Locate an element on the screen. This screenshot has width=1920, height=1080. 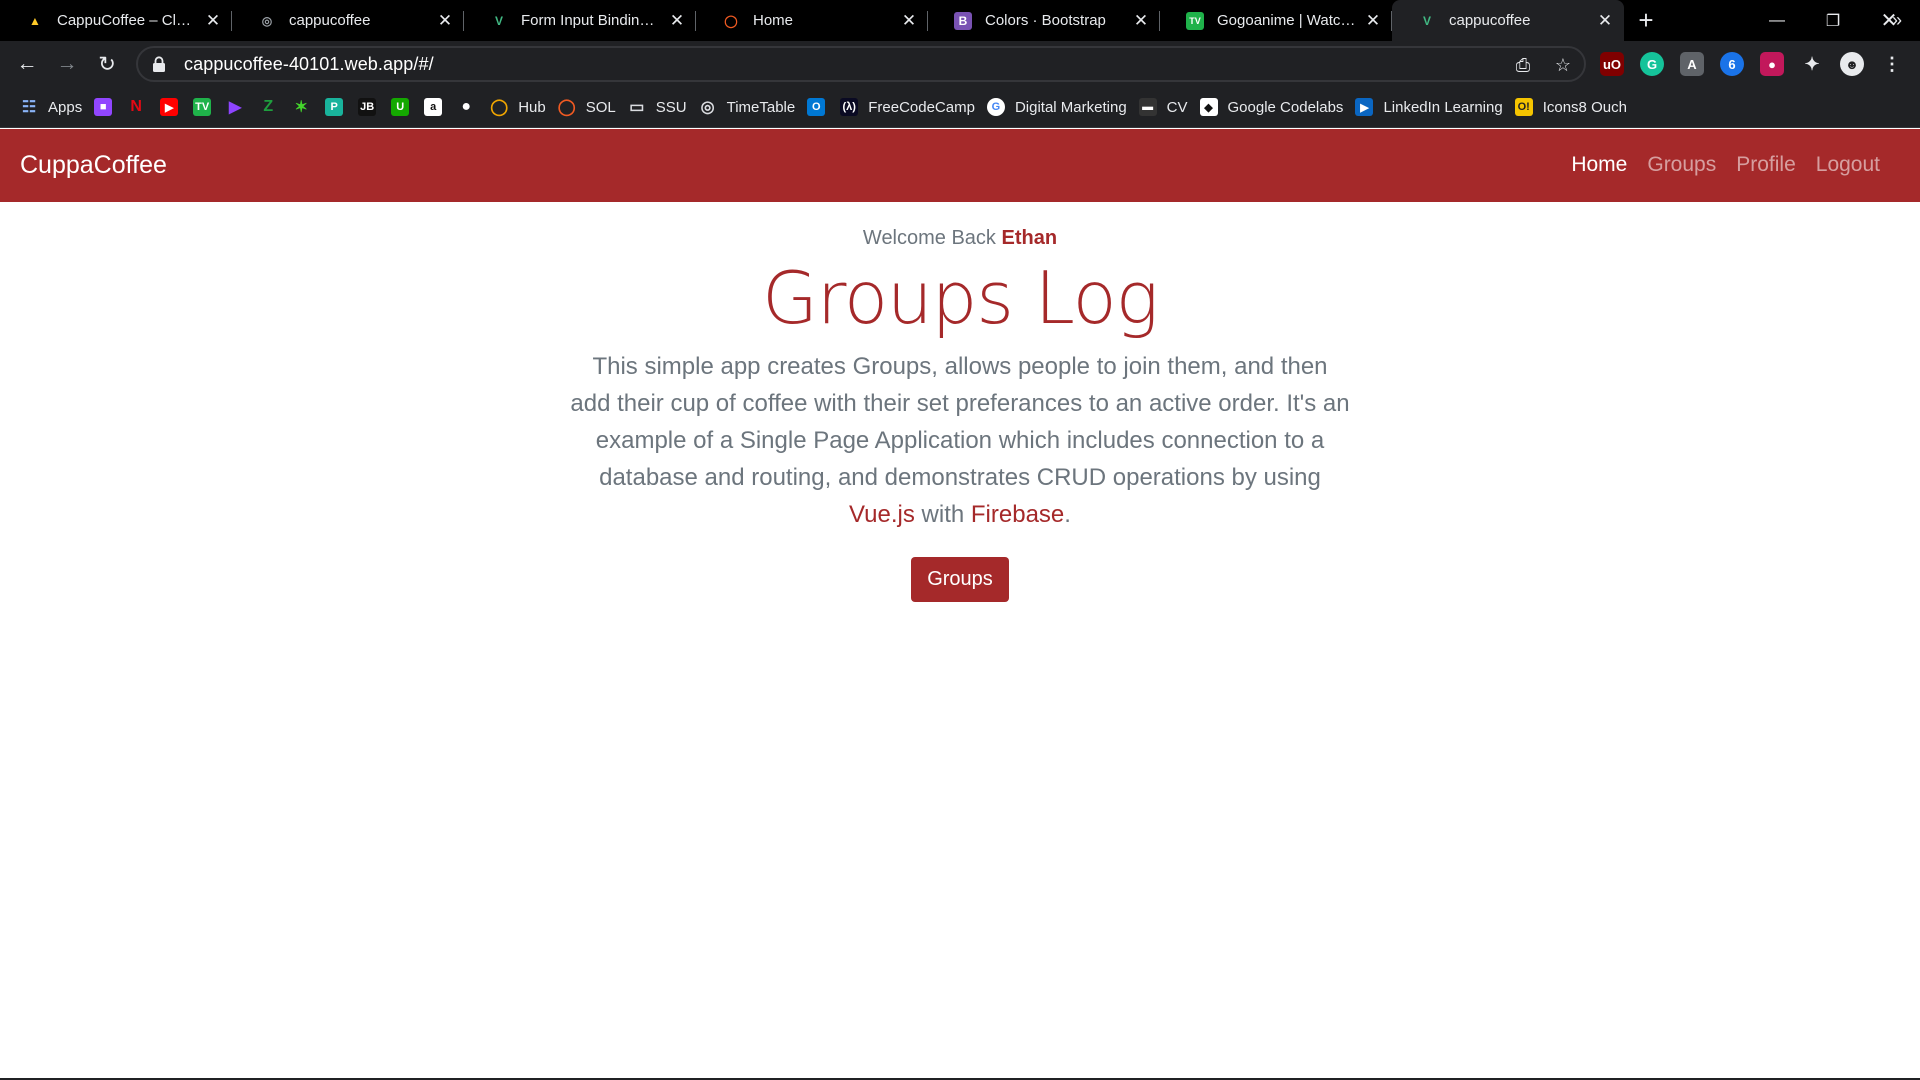
bookmark-label: SSU is located at coordinates (671, 107).